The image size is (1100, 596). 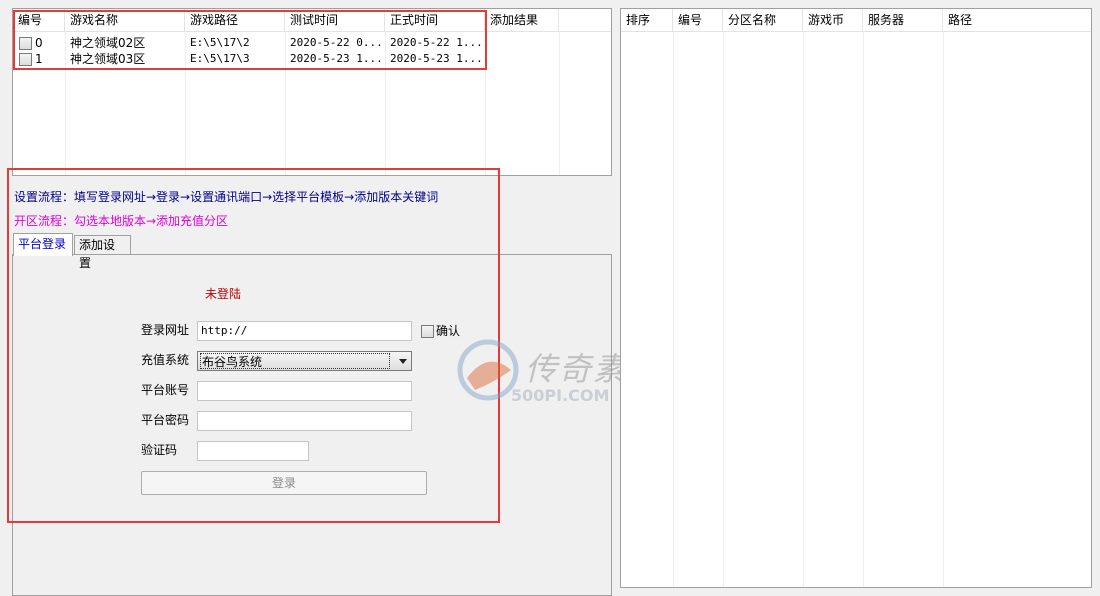 I want to click on column-header-order: 排序, so click(x=647, y=20).